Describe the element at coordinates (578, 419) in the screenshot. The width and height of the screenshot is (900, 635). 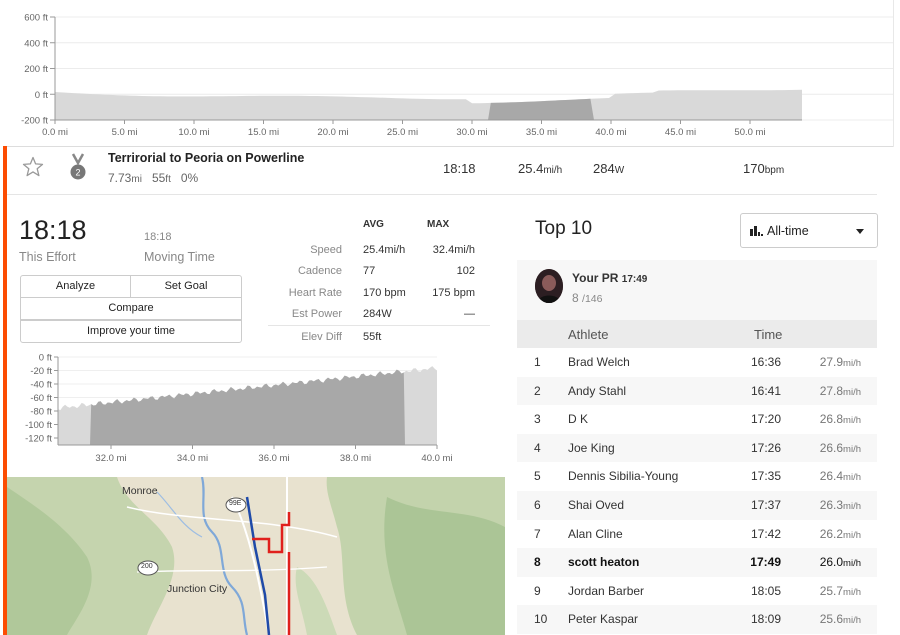
I see `athlete-name: D K` at that location.